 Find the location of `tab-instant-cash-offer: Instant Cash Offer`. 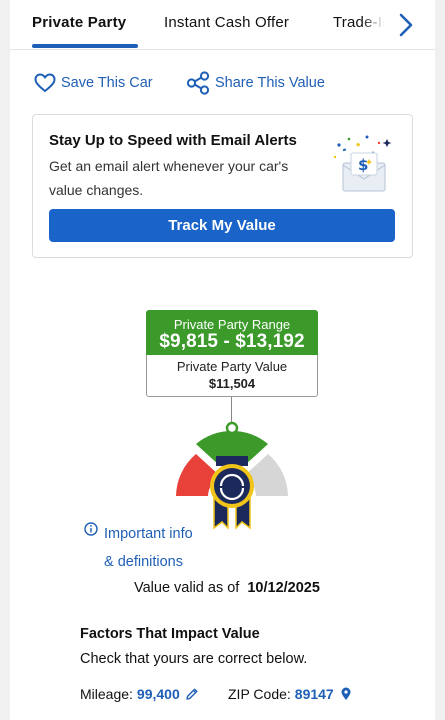

tab-instant-cash-offer: Instant Cash Offer is located at coordinates (226, 22).